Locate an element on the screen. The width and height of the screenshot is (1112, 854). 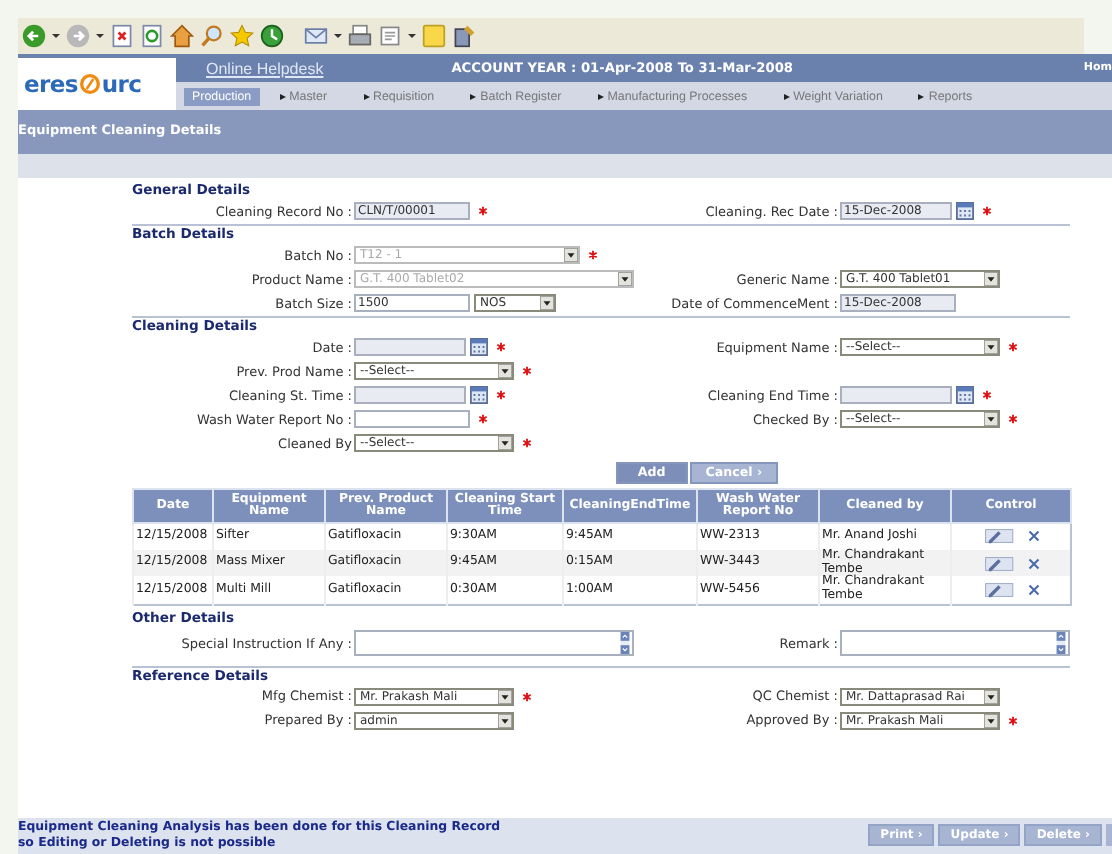
back-icon is located at coordinates (34, 36).